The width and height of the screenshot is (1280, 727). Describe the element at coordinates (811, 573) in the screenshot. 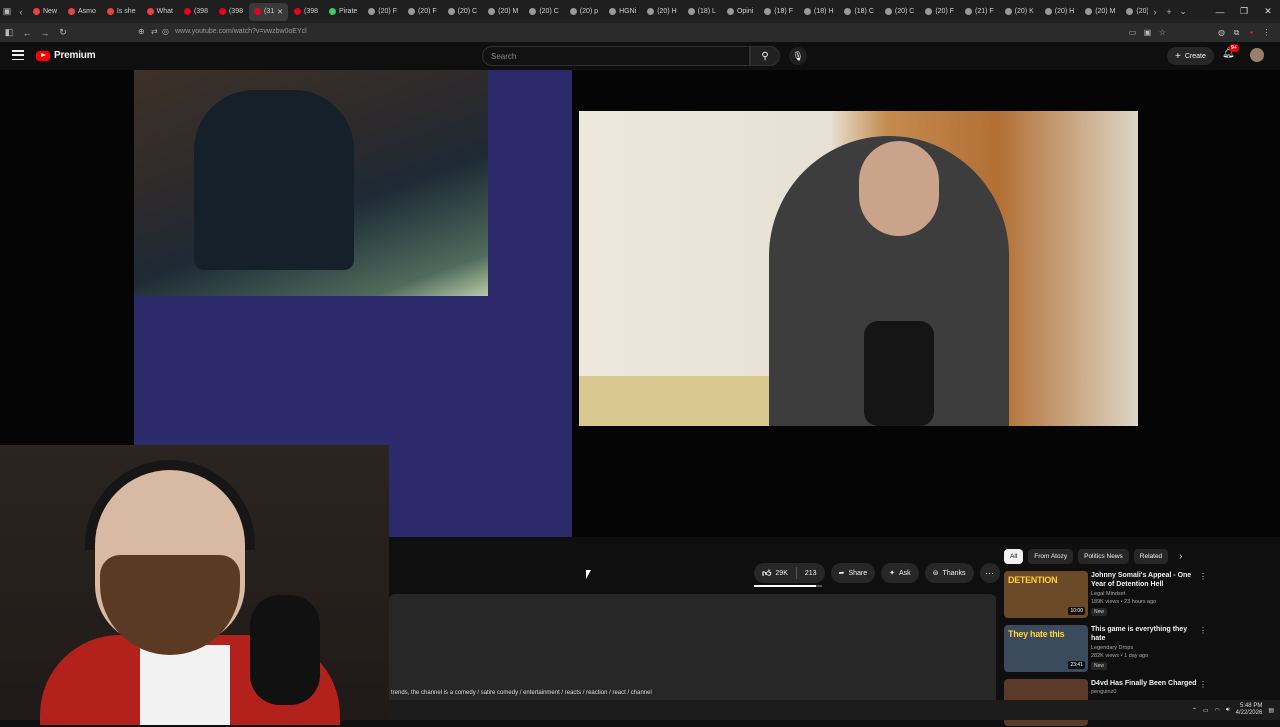

I see `dislike-button: 213` at that location.